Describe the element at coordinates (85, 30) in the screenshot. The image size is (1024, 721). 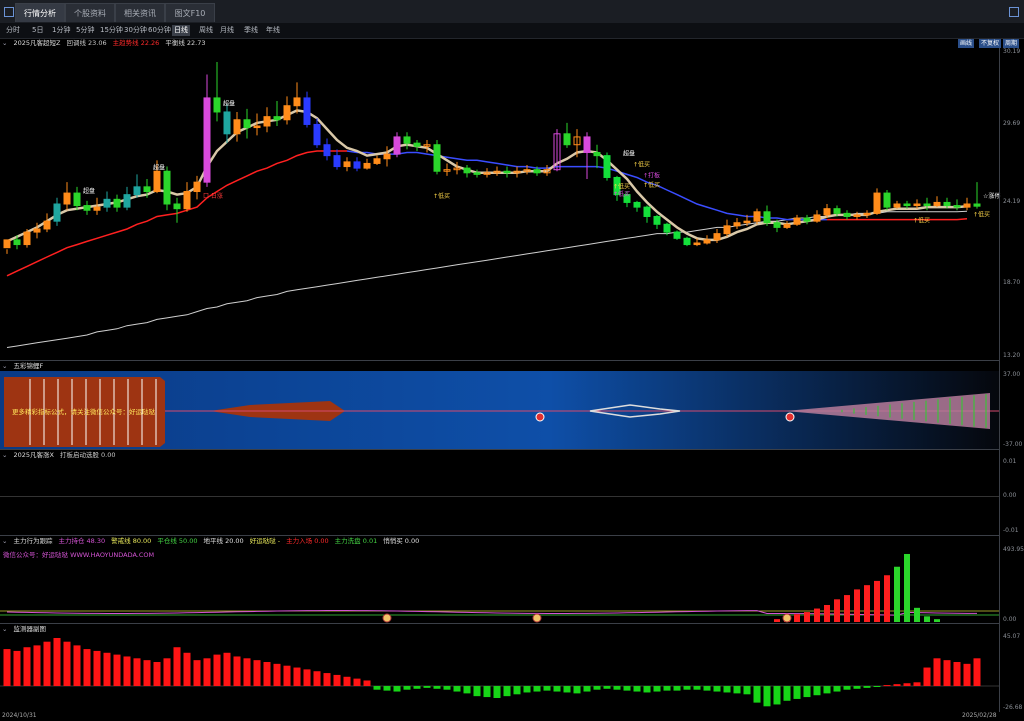
I see `period-5min: 5分钟` at that location.